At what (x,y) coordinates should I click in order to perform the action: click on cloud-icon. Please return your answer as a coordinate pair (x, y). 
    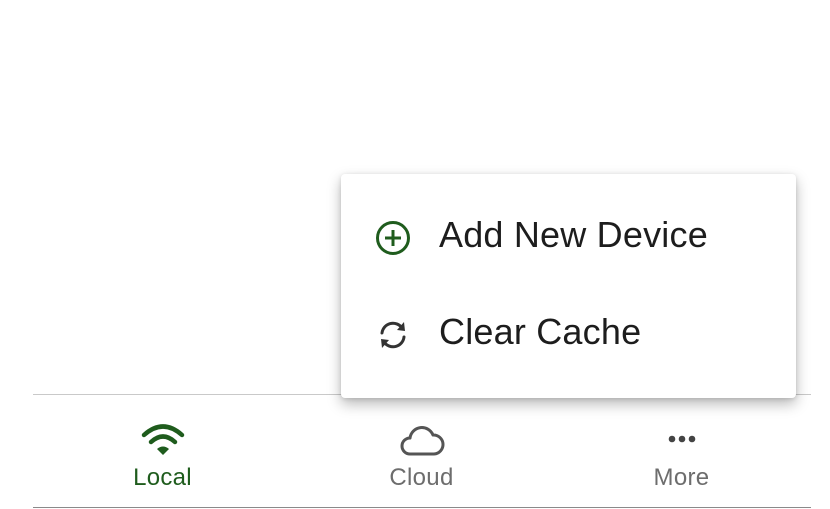
    Looking at the image, I should click on (422, 441).